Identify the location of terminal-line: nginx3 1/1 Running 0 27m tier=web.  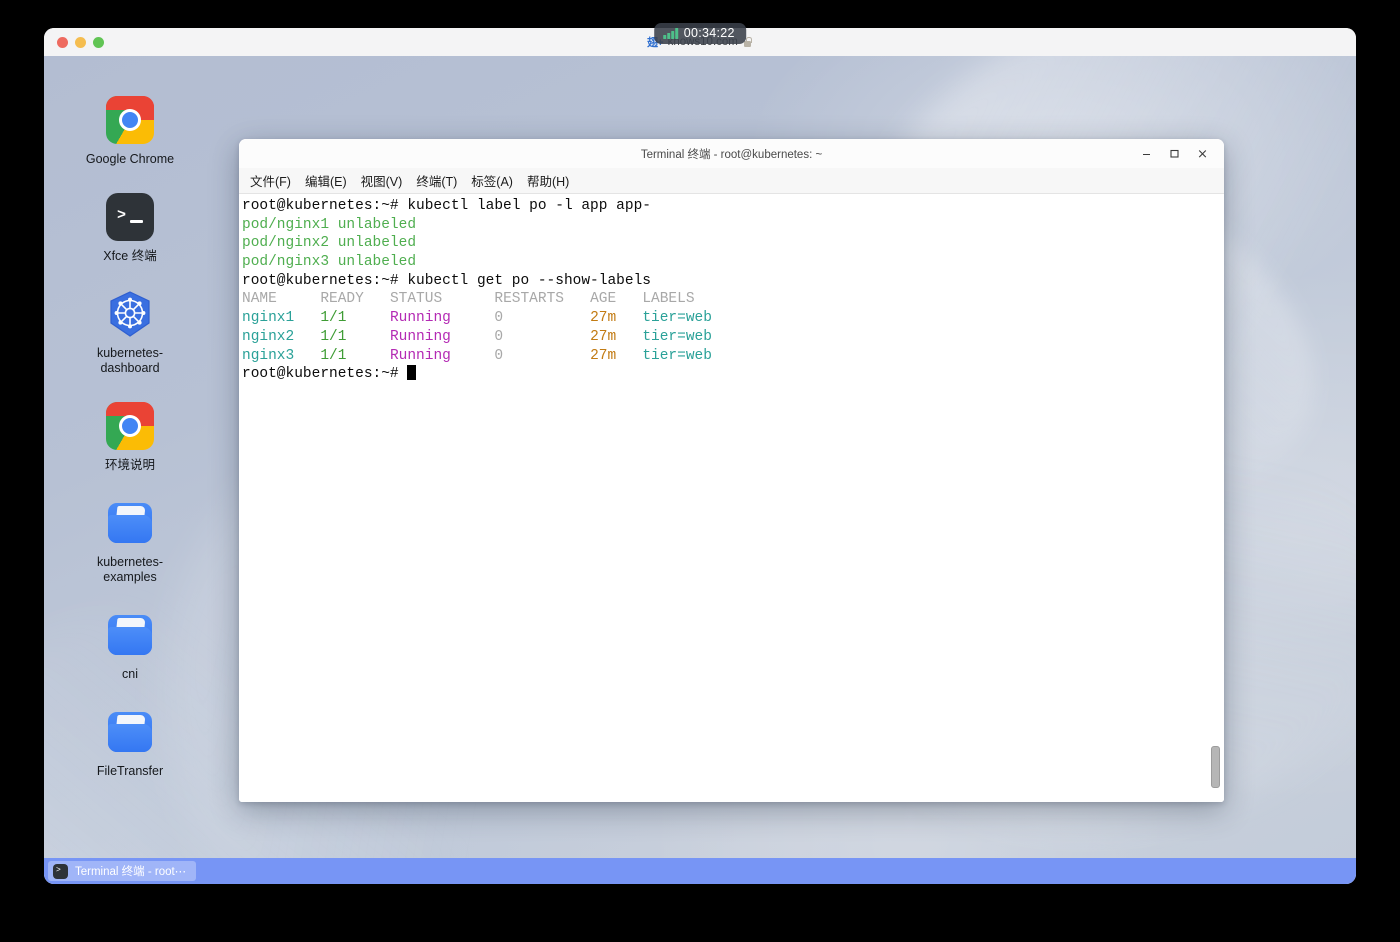
(726, 356).